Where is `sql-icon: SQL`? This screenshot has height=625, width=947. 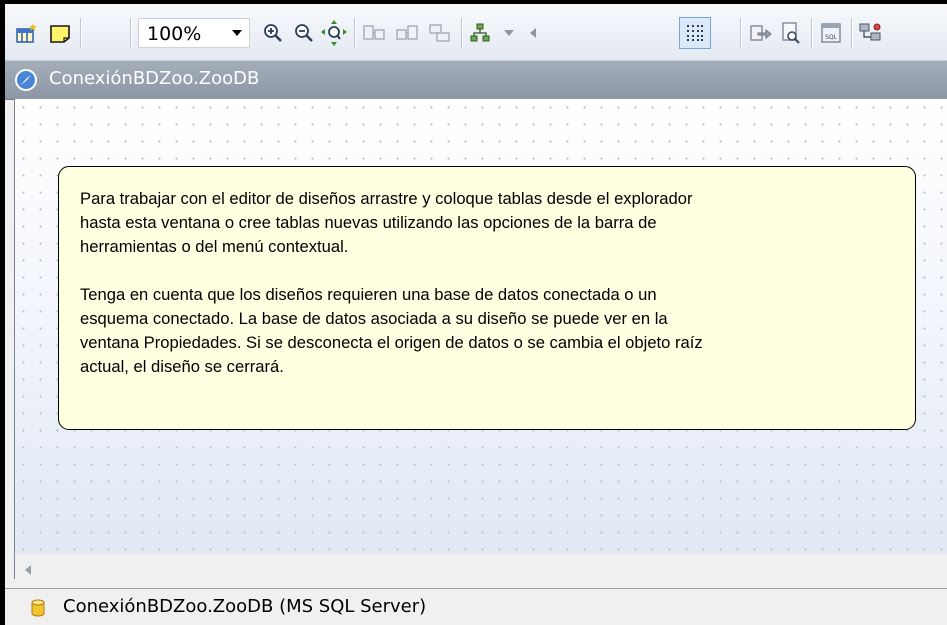
sql-icon: SQL is located at coordinates (831, 33).